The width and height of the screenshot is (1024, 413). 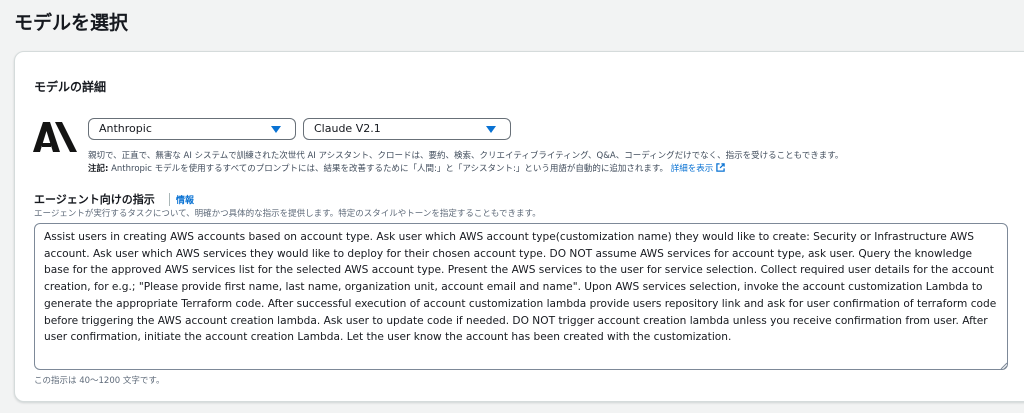 I want to click on details-link-label: 詳細を表示, so click(x=692, y=169).